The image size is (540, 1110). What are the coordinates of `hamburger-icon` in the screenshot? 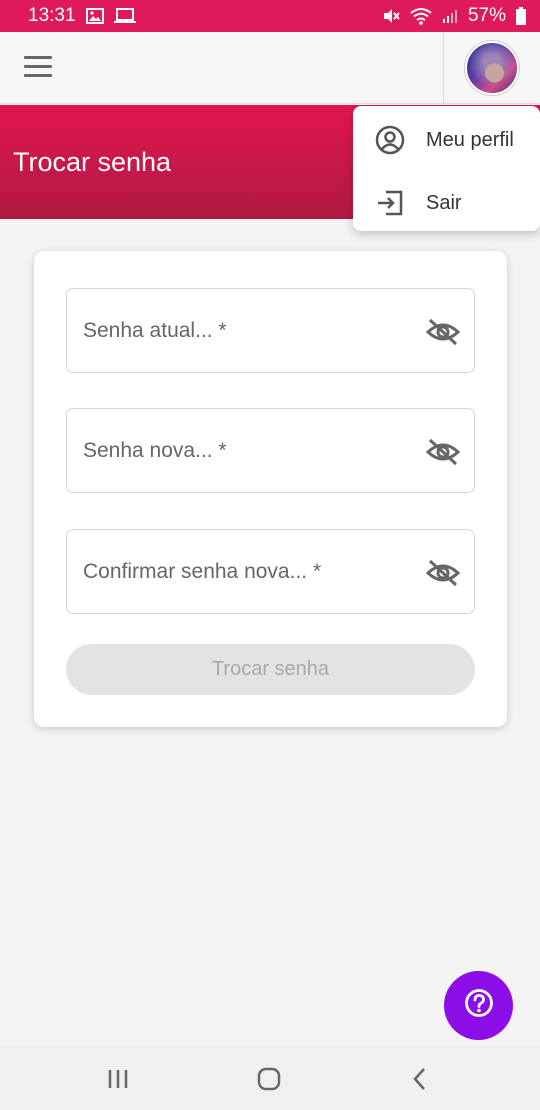 It's located at (38, 68).